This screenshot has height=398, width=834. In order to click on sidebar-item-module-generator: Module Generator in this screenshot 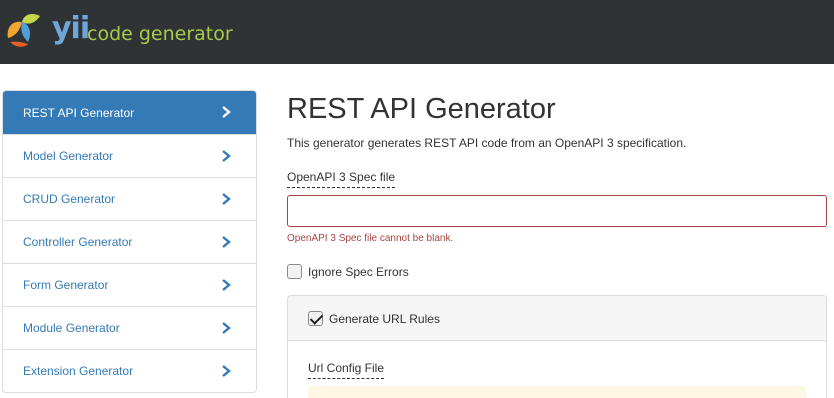, I will do `click(129, 327)`.